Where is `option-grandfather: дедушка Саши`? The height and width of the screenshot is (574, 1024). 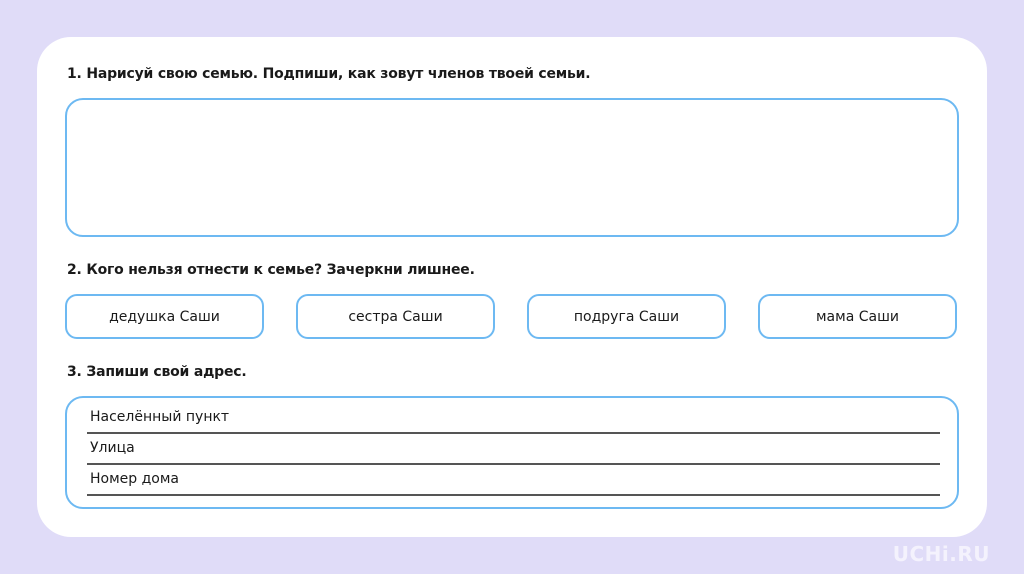 option-grandfather: дедушка Саши is located at coordinates (164, 316).